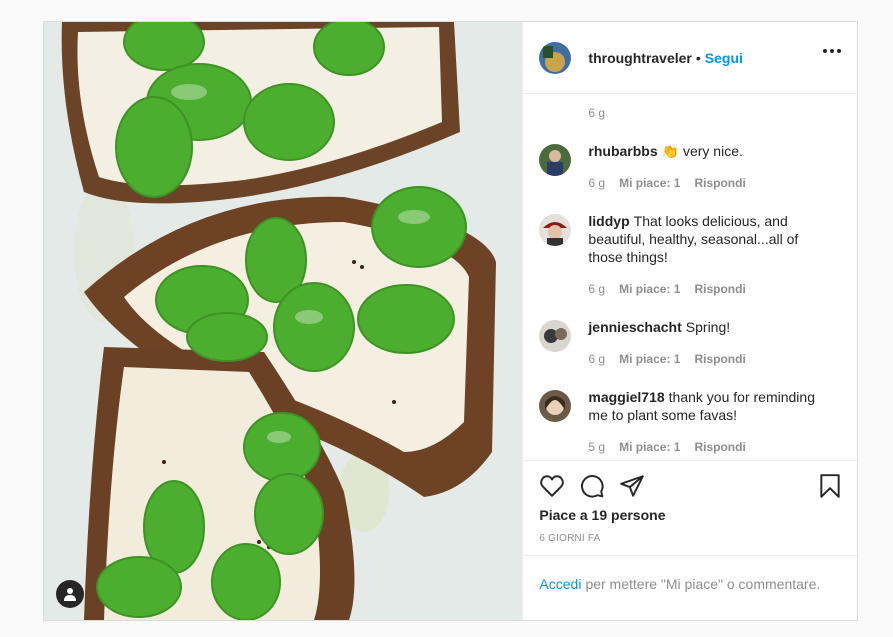 The image size is (893, 637). I want to click on commenter-username: liddyp, so click(608, 221).